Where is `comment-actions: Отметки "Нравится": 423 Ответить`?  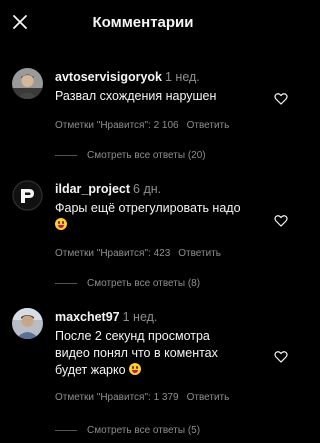 comment-actions: Отметки "Нравится": 423 Ответить is located at coordinates (138, 253).